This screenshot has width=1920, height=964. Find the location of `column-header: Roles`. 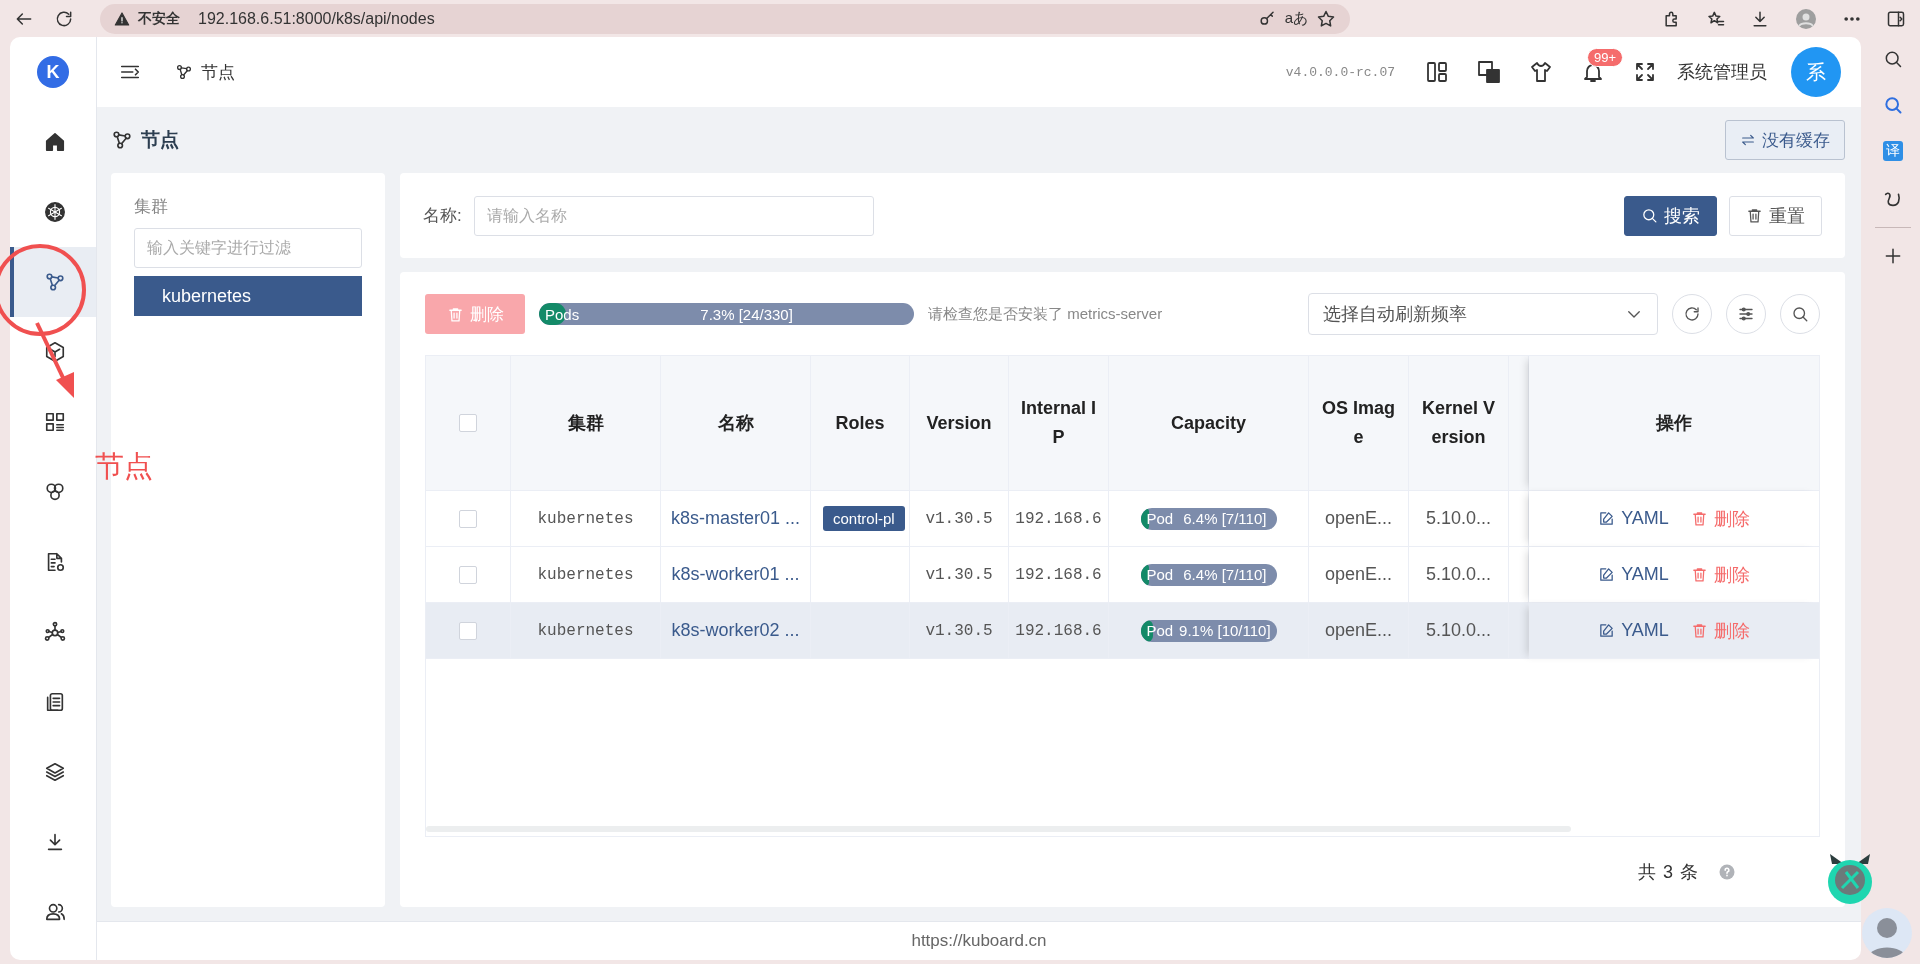

column-header: Roles is located at coordinates (860, 423).